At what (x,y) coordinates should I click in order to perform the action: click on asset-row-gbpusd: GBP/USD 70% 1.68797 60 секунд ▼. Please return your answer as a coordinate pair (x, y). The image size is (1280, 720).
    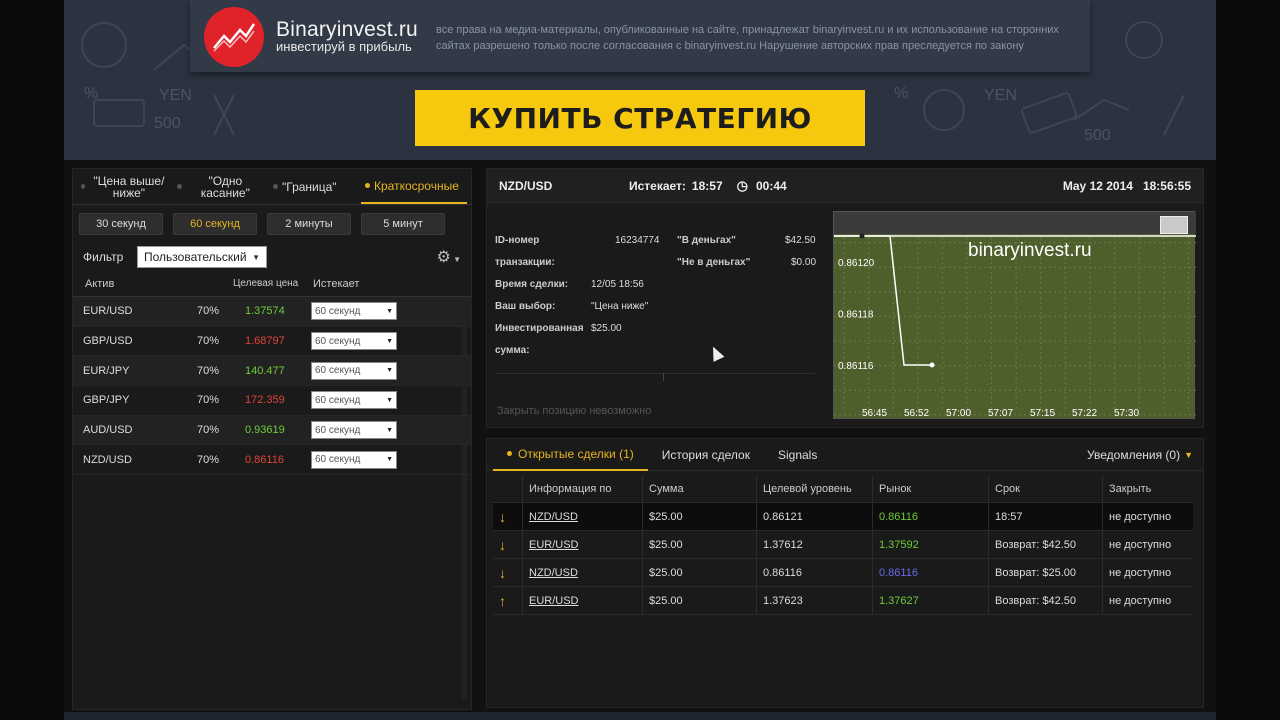
    Looking at the image, I should click on (272, 342).